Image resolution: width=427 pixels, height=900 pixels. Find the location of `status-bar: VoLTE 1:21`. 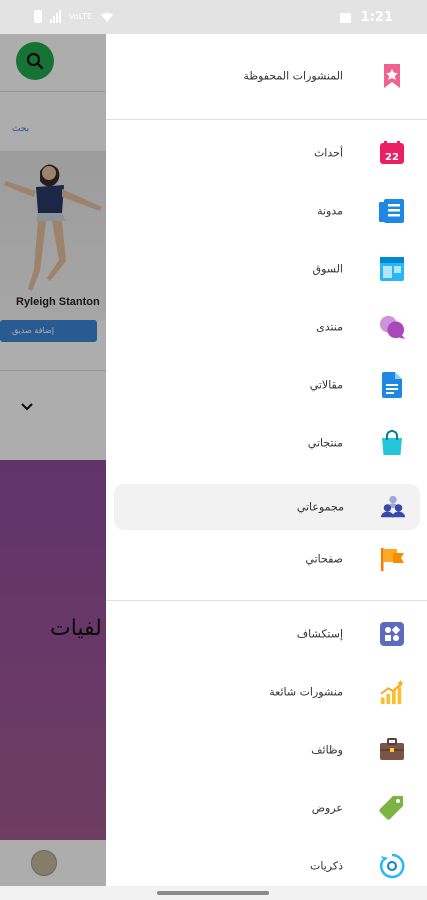

status-bar: VoLTE 1:21 is located at coordinates (213, 17).